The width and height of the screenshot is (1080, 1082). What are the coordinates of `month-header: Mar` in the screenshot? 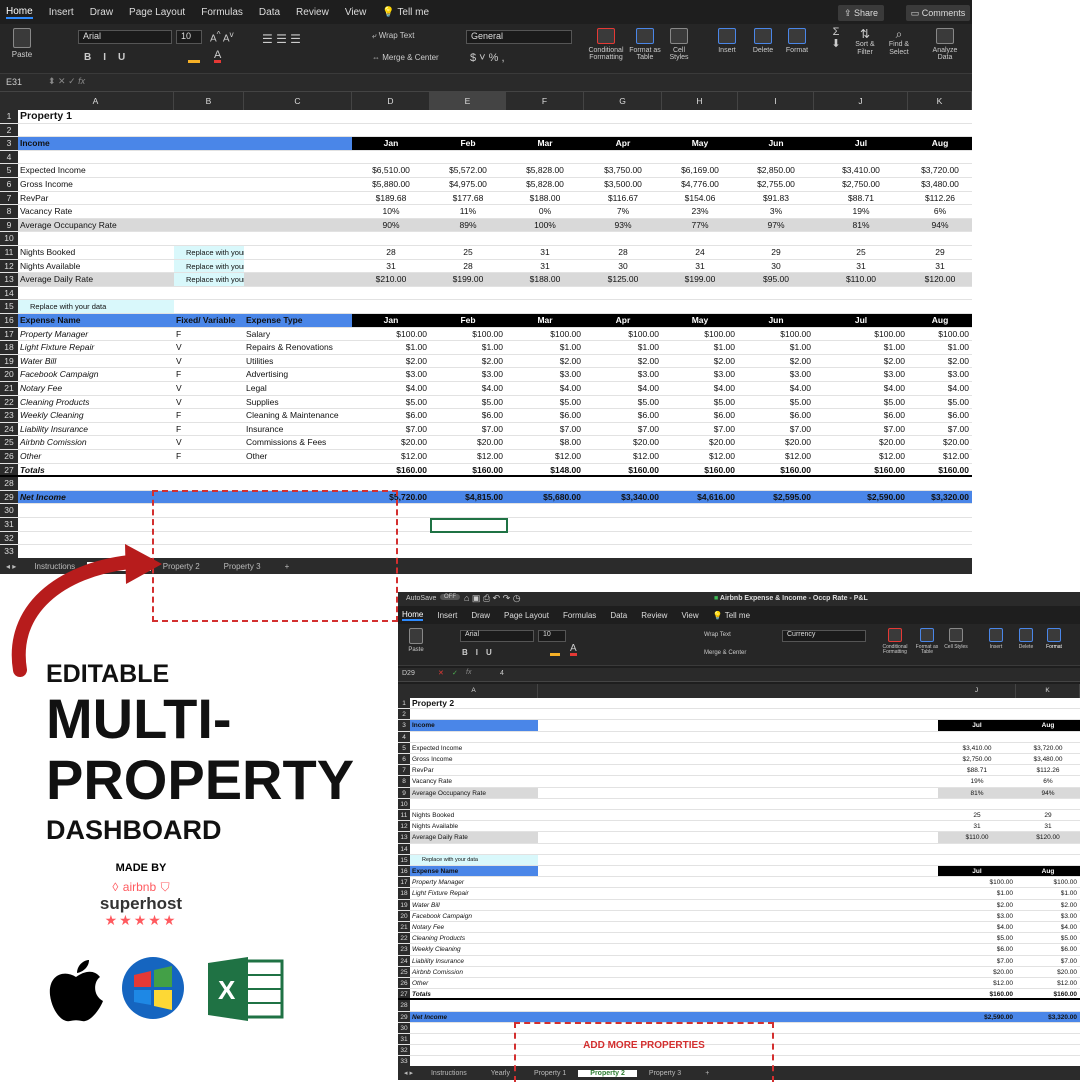 It's located at (545, 320).